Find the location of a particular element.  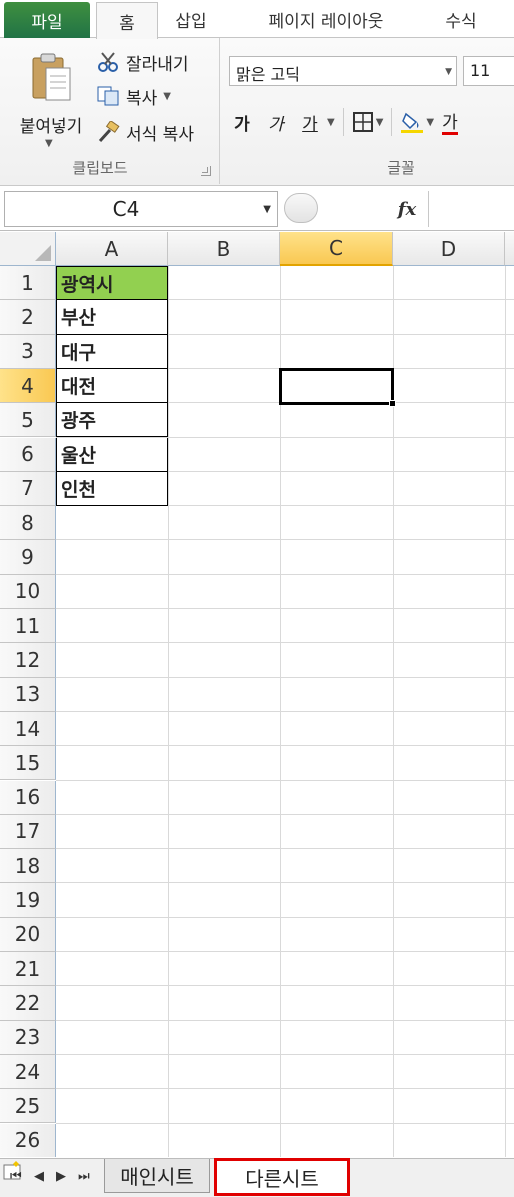

font-size-value: 11 is located at coordinates (480, 70).